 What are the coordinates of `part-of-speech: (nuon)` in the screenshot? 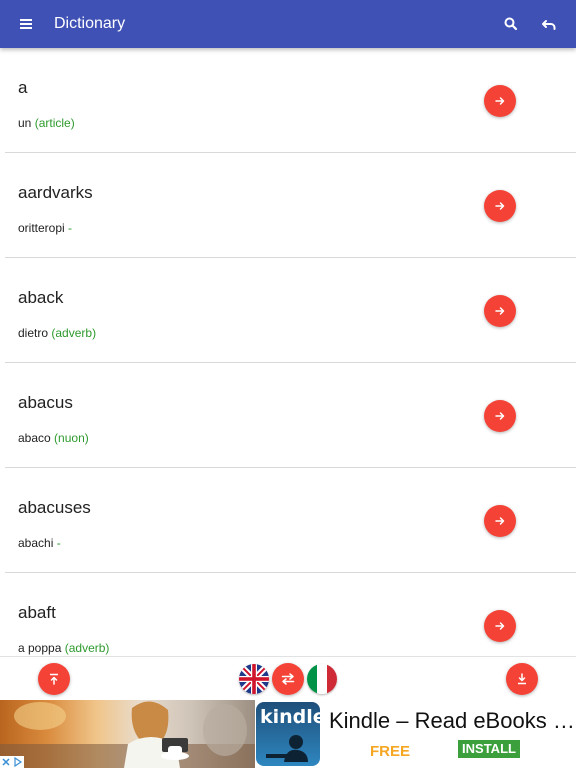 It's located at (71, 438).